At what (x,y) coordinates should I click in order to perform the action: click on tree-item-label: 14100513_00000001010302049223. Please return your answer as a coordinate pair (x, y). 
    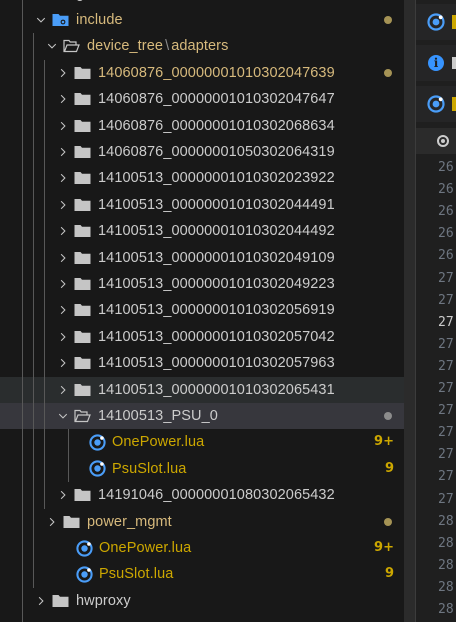
    Looking at the image, I should click on (216, 284).